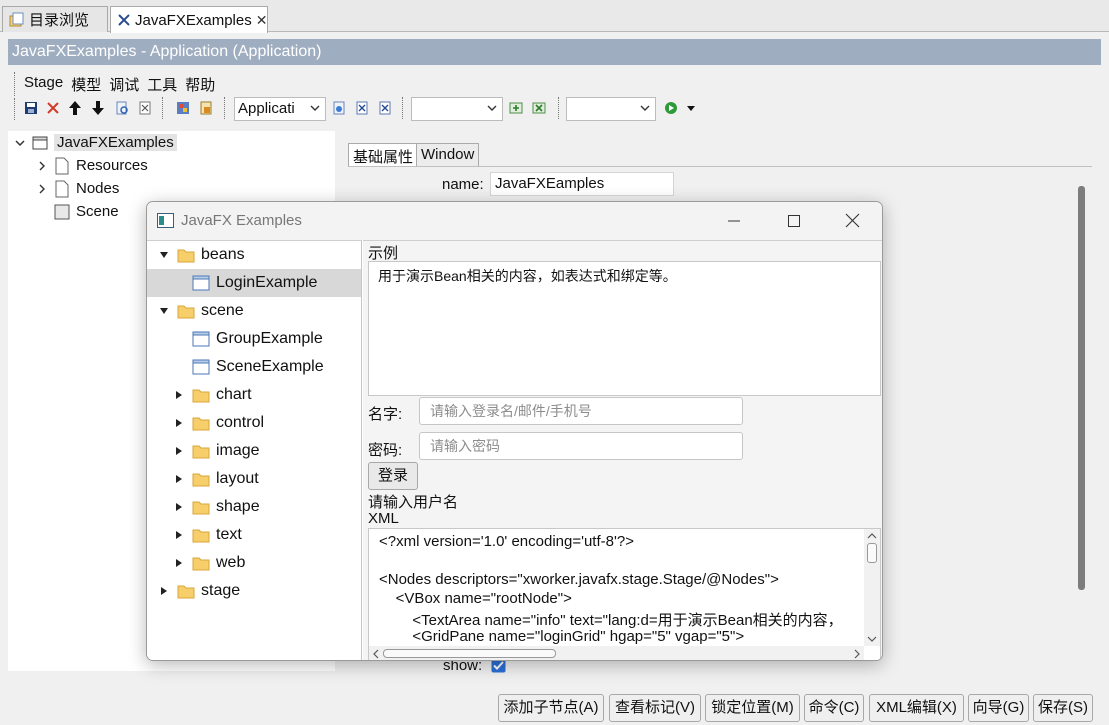 This screenshot has height=725, width=1109. What do you see at coordinates (1063, 708) in the screenshot?
I see `save-button: 保存(S)` at bounding box center [1063, 708].